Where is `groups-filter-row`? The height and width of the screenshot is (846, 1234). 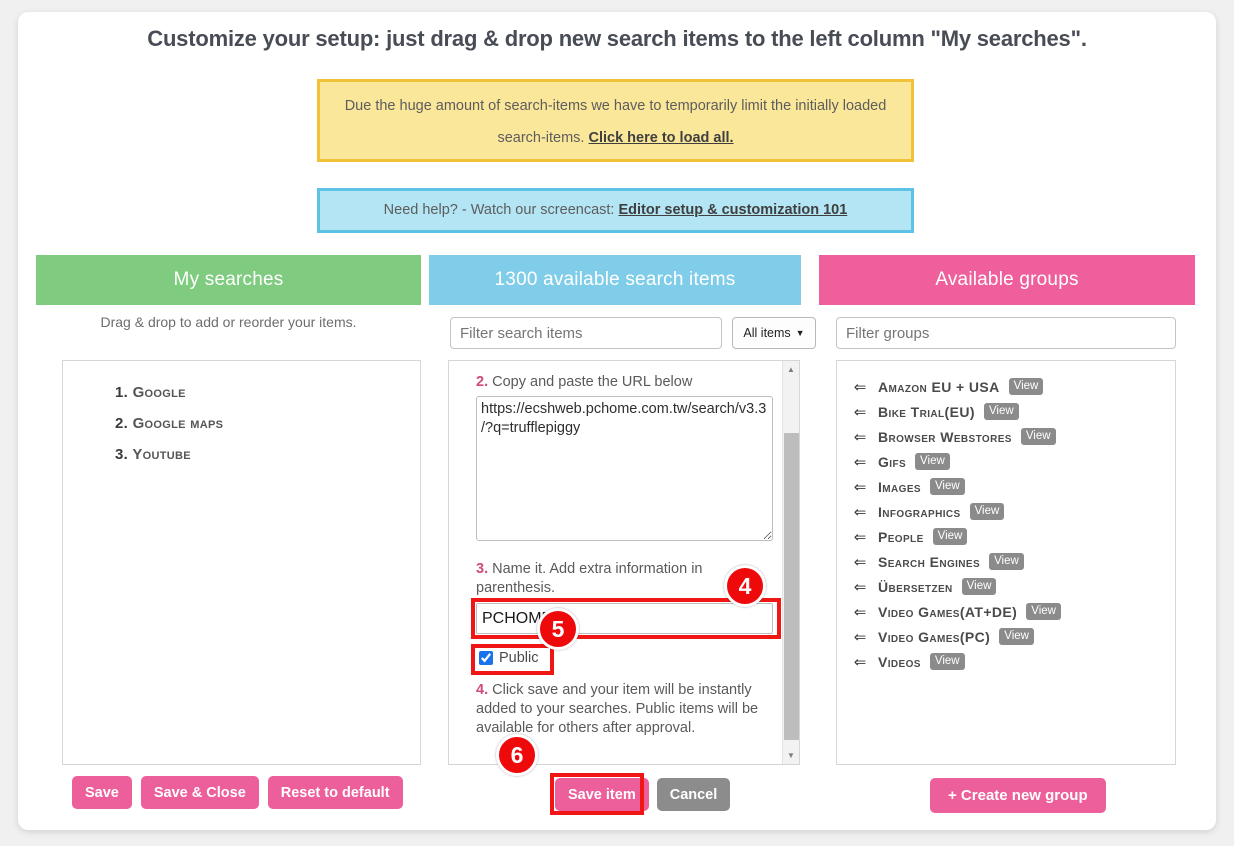 groups-filter-row is located at coordinates (1007, 332).